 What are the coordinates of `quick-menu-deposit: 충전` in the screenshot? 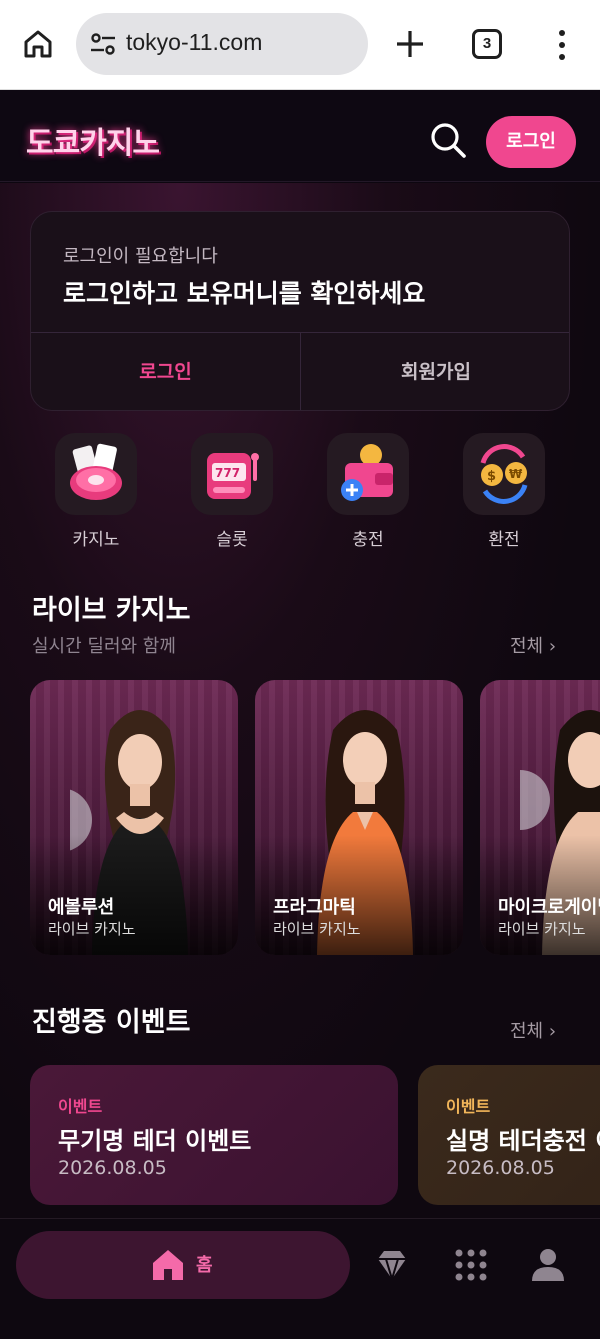 It's located at (368, 493).